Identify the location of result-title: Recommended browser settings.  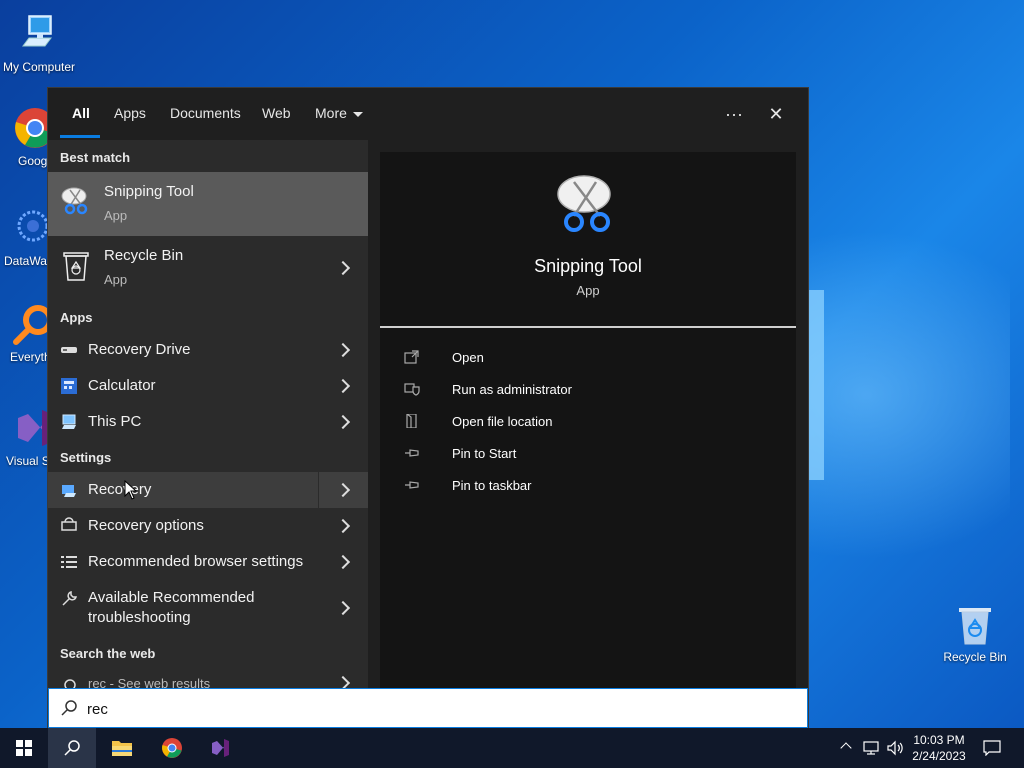
(196, 561).